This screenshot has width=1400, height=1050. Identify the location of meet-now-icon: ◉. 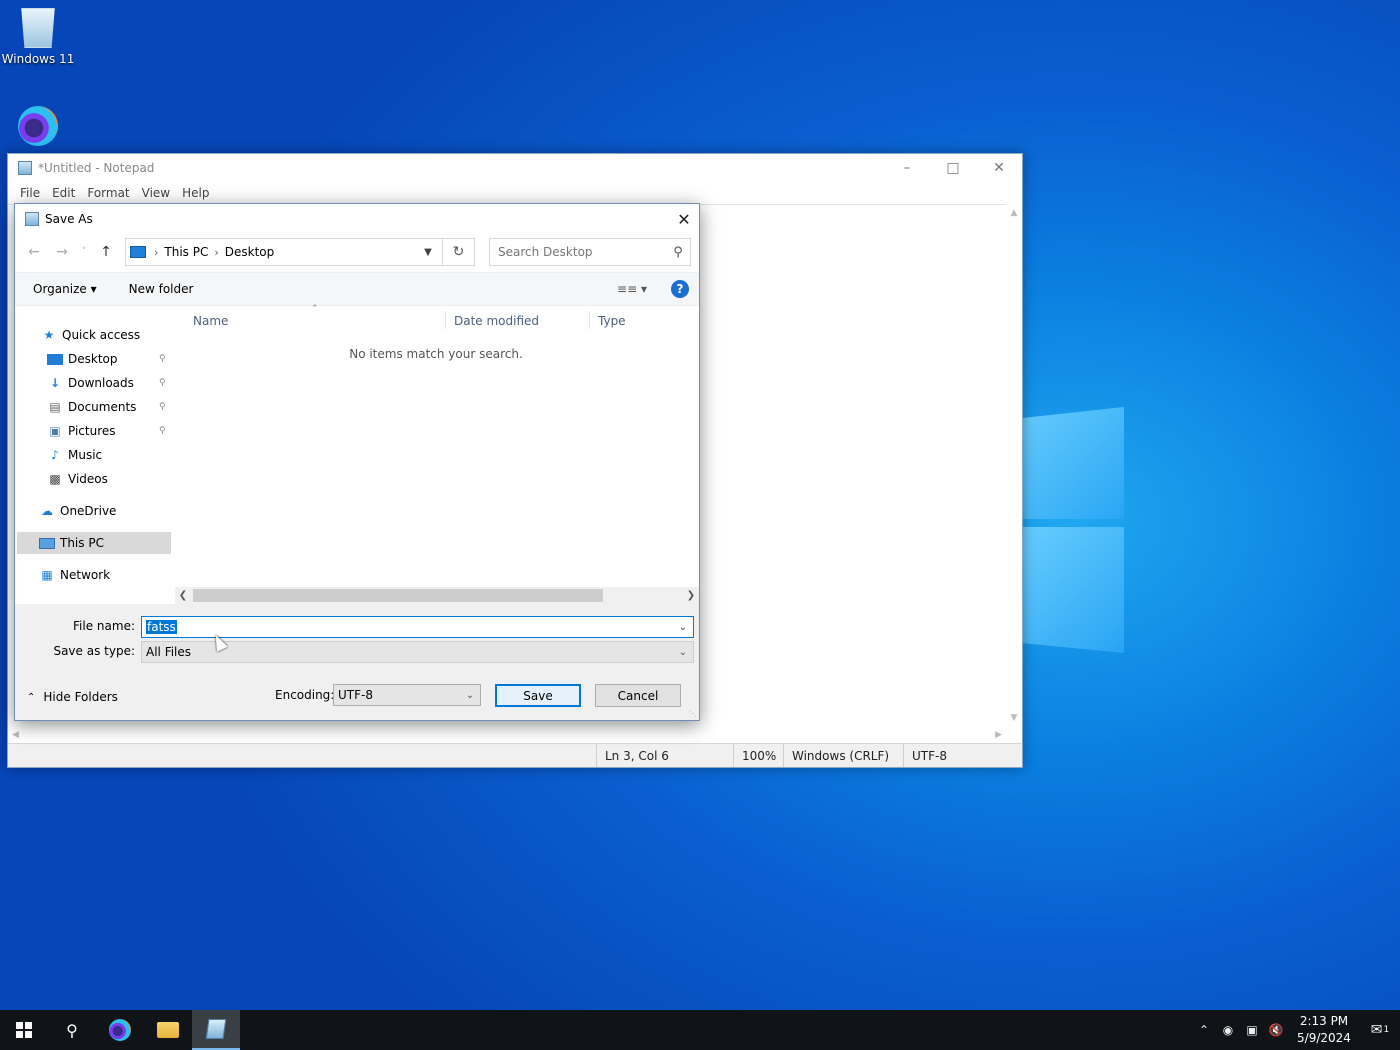
(1228, 1030).